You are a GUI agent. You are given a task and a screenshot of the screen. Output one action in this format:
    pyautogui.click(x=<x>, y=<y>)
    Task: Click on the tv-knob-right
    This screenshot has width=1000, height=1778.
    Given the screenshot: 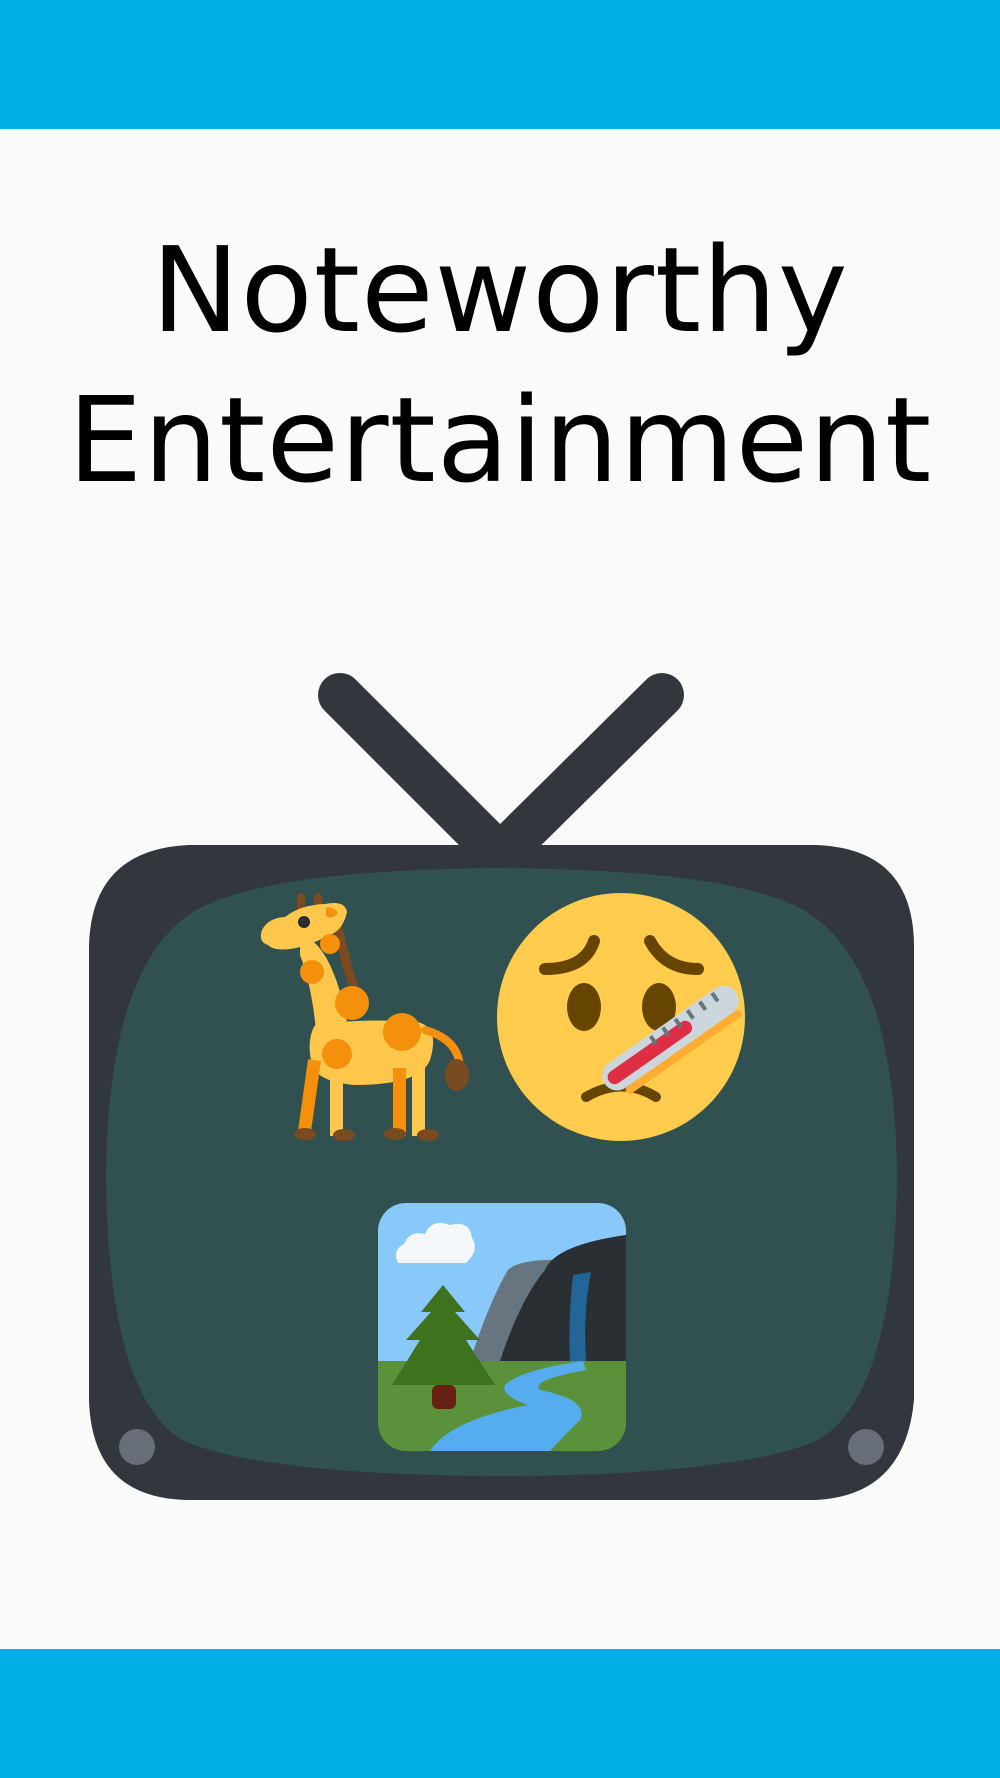 What is the action you would take?
    pyautogui.click(x=866, y=1447)
    